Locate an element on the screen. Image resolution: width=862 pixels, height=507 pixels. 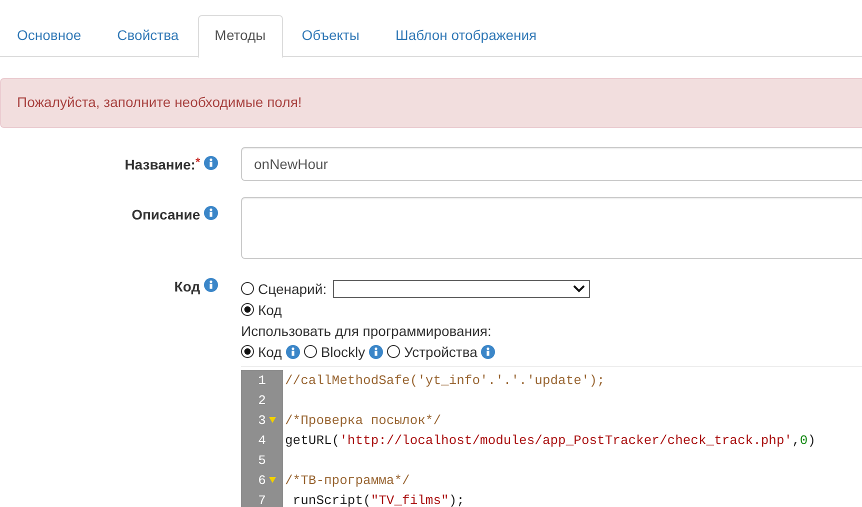
code-line: runScript("TV_films"); is located at coordinates (378, 499).